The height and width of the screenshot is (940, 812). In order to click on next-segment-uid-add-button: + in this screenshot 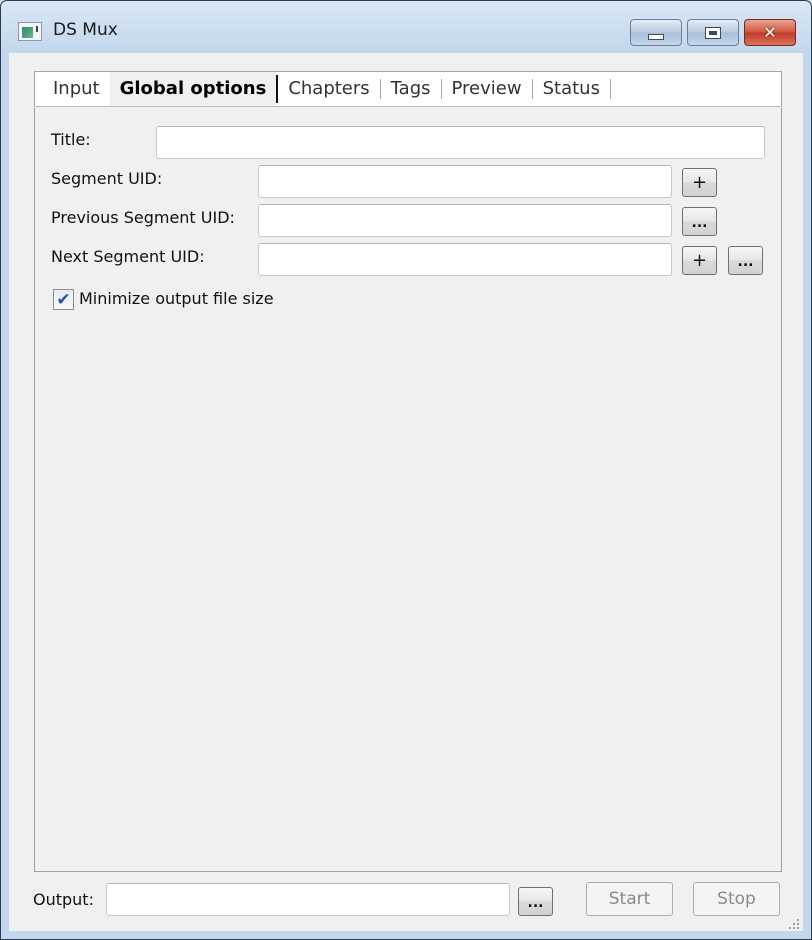, I will do `click(699, 260)`.